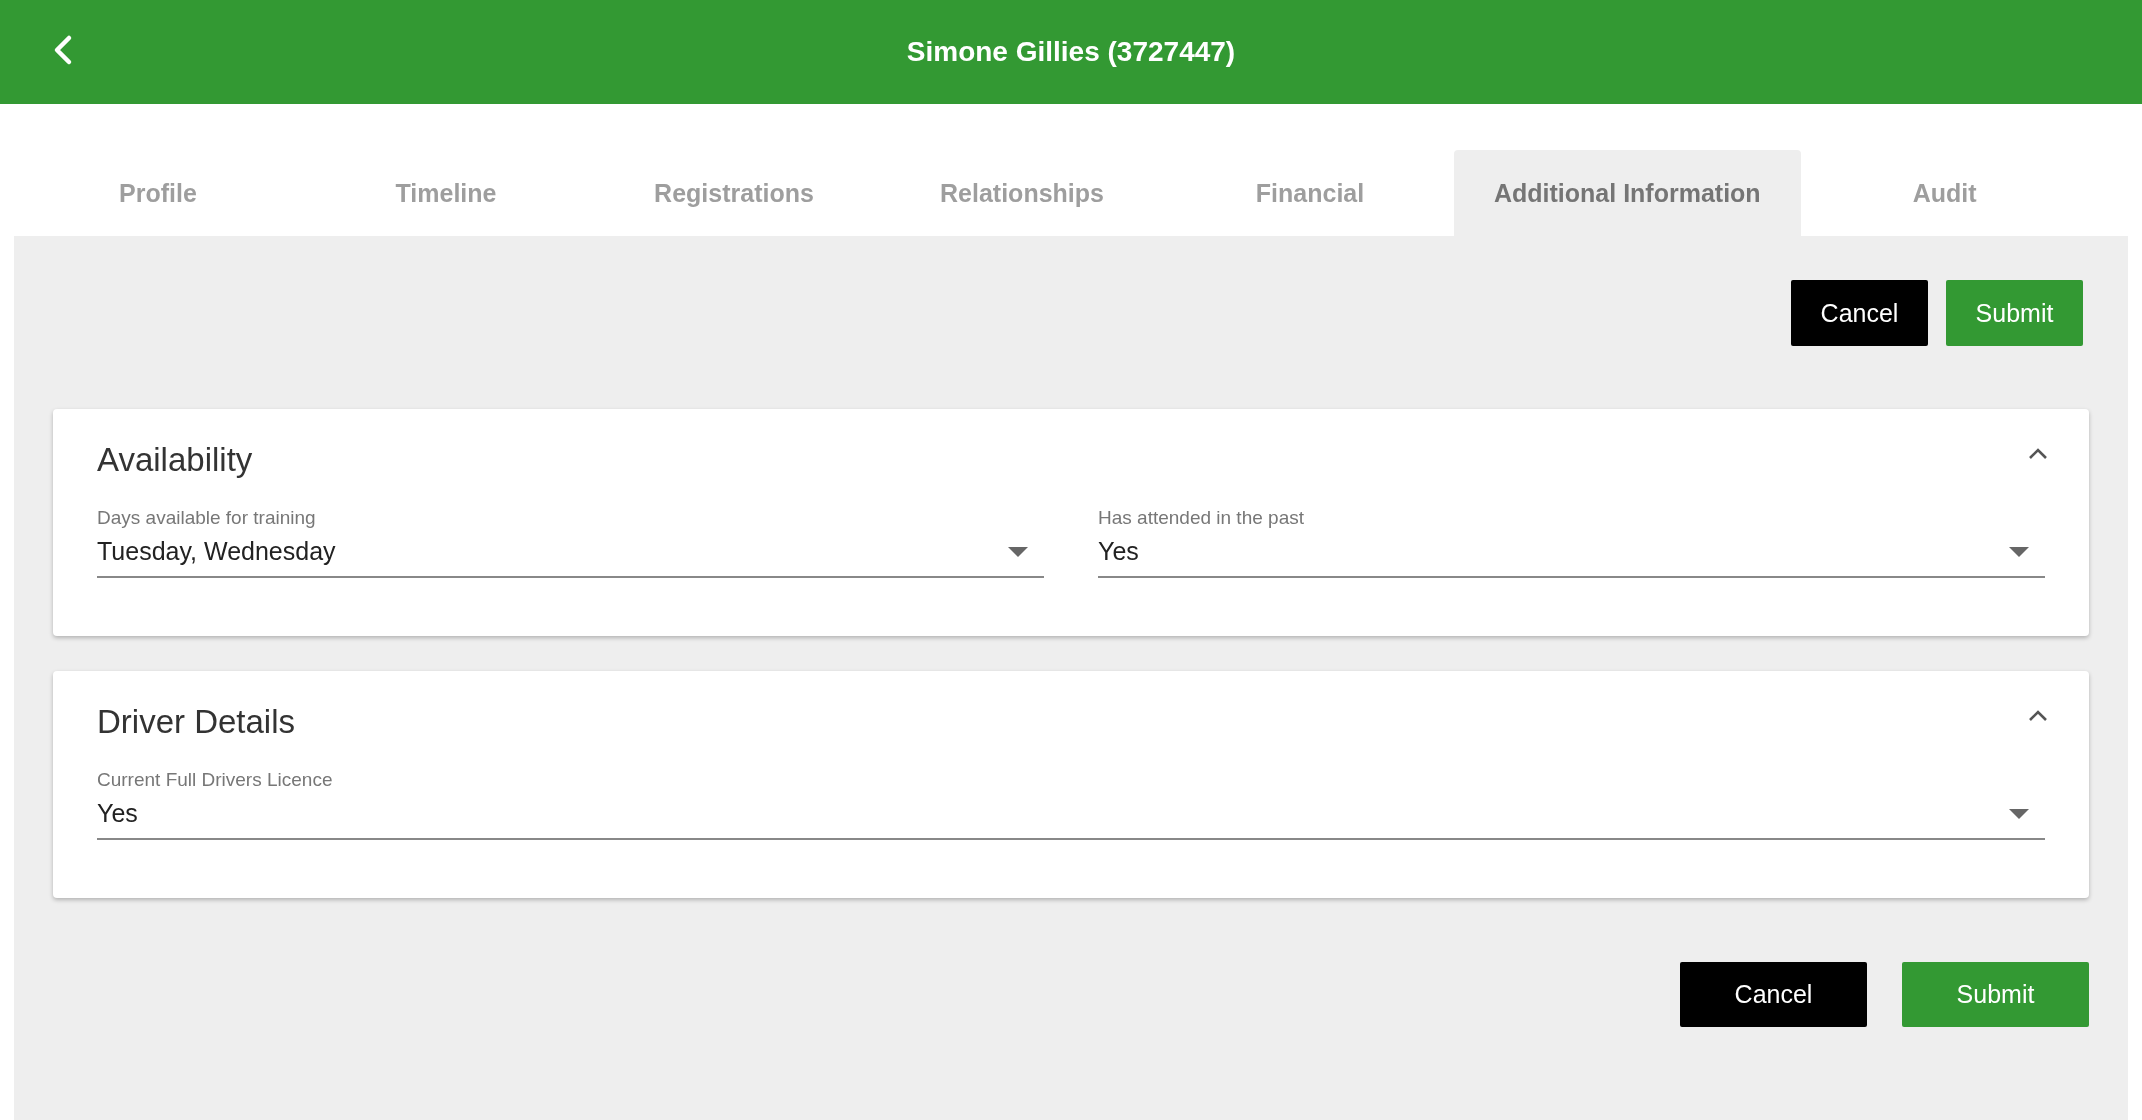  I want to click on select-field: Days available for training Tuesday, Wednesday, so click(570, 542).